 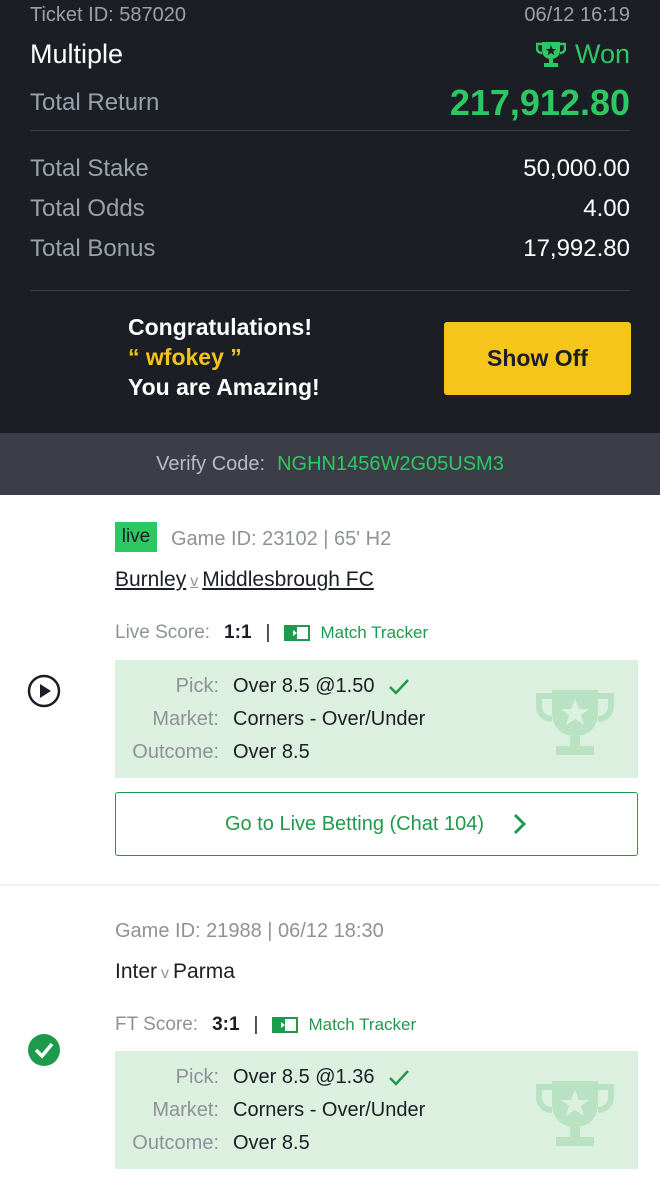 What do you see at coordinates (108, 14) in the screenshot?
I see `ticket-id: Ticket ID: 587020` at bounding box center [108, 14].